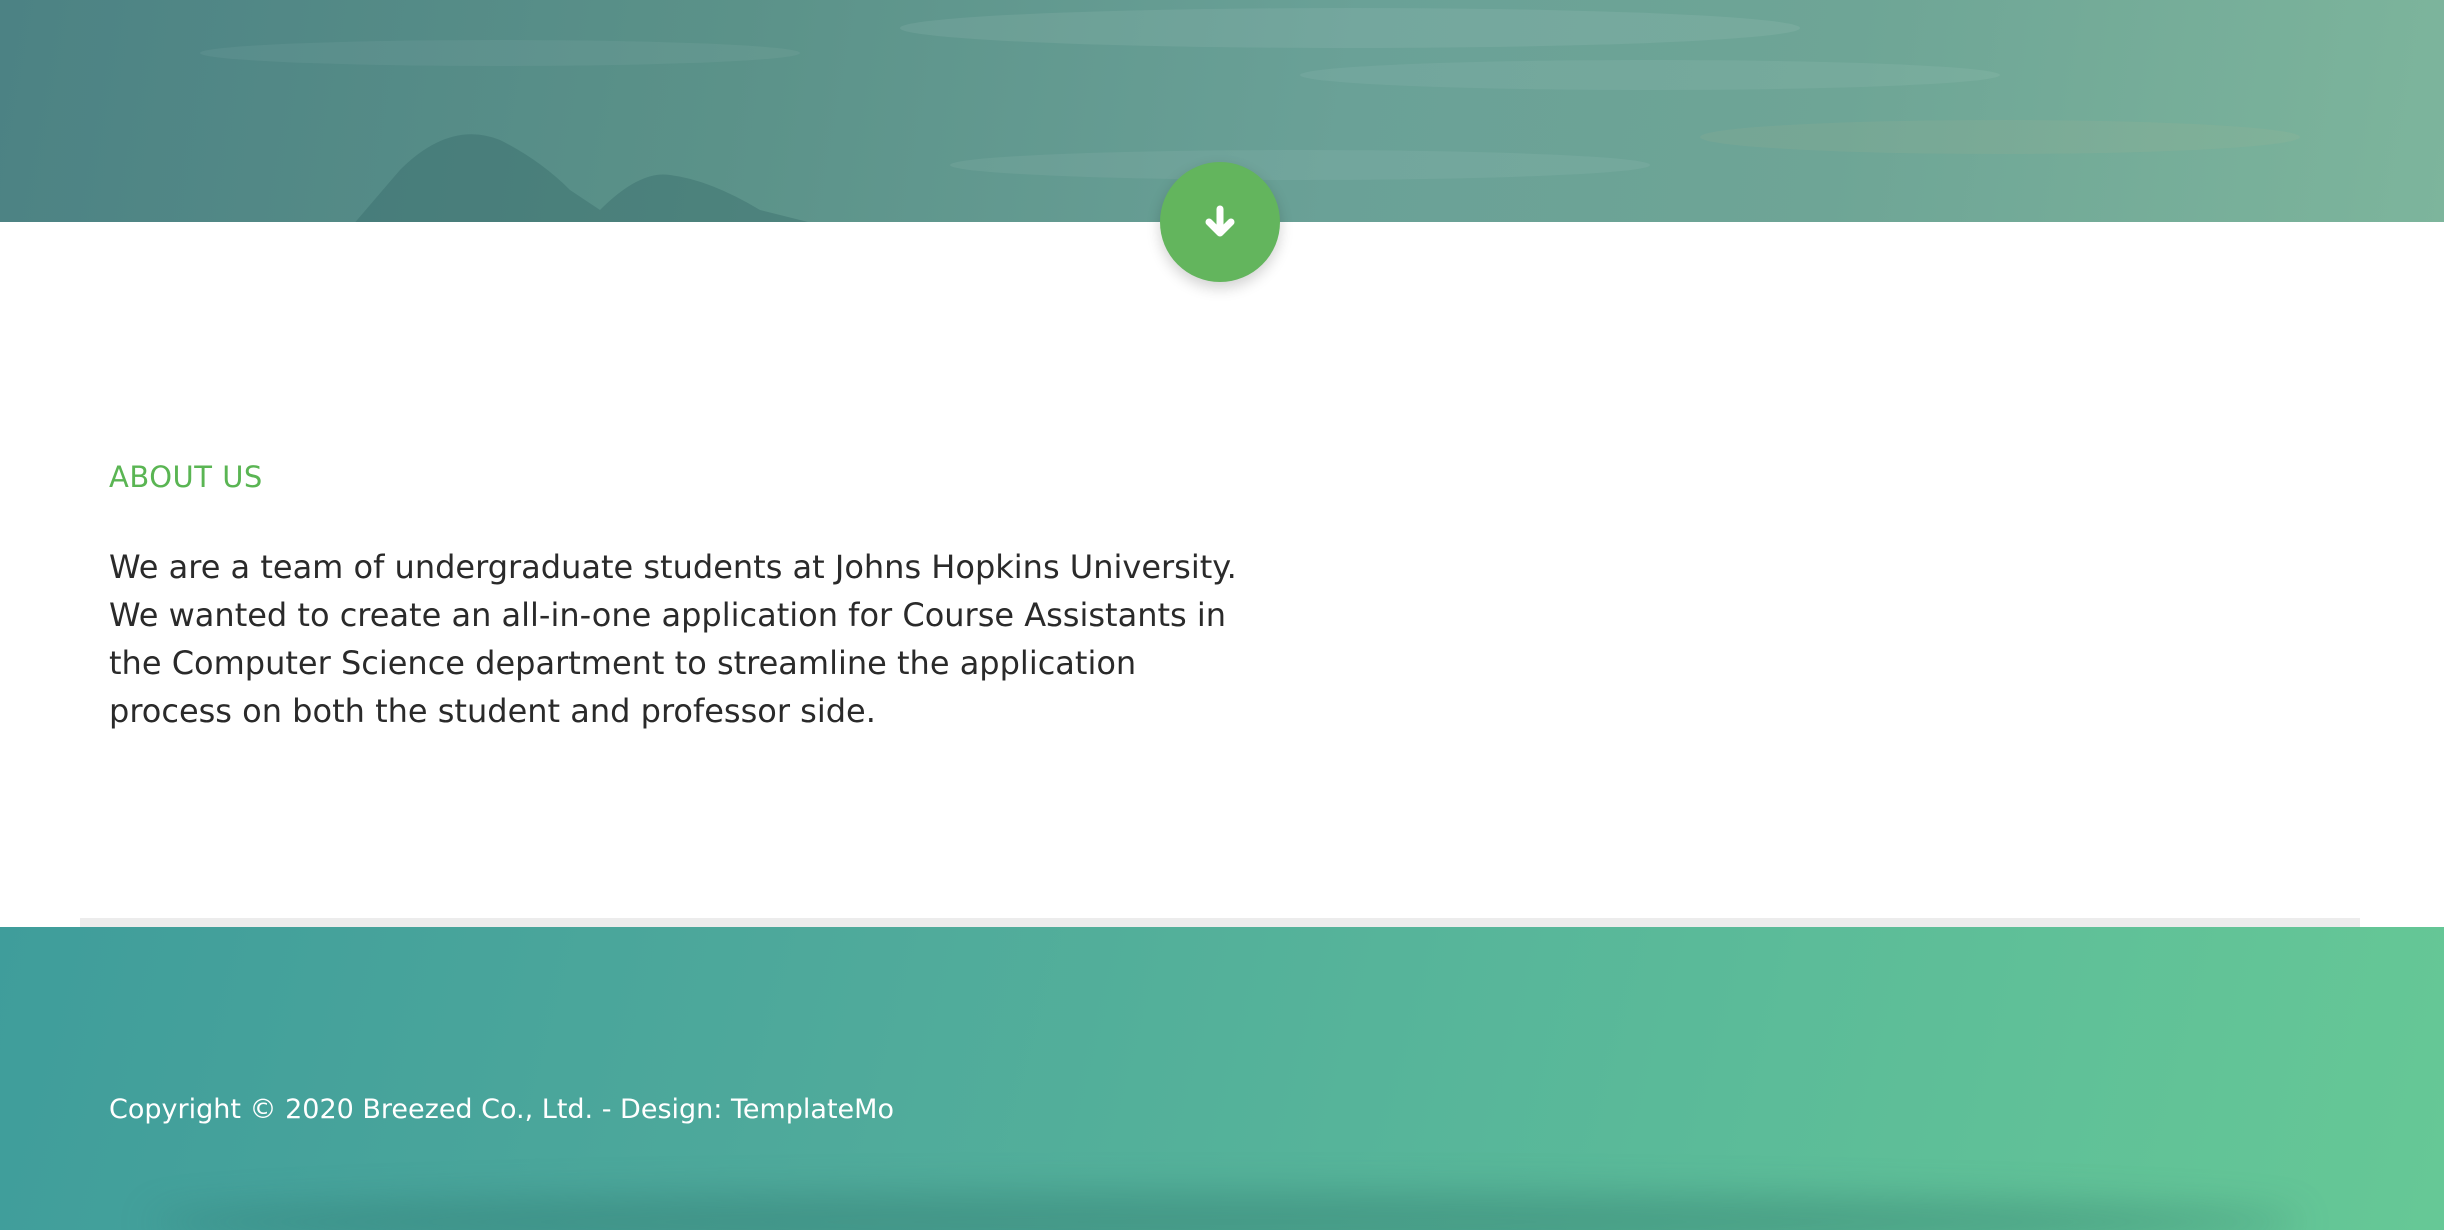 Image resolution: width=2444 pixels, height=1230 pixels. What do you see at coordinates (186, 477) in the screenshot?
I see `about-heading: ABOUT US` at bounding box center [186, 477].